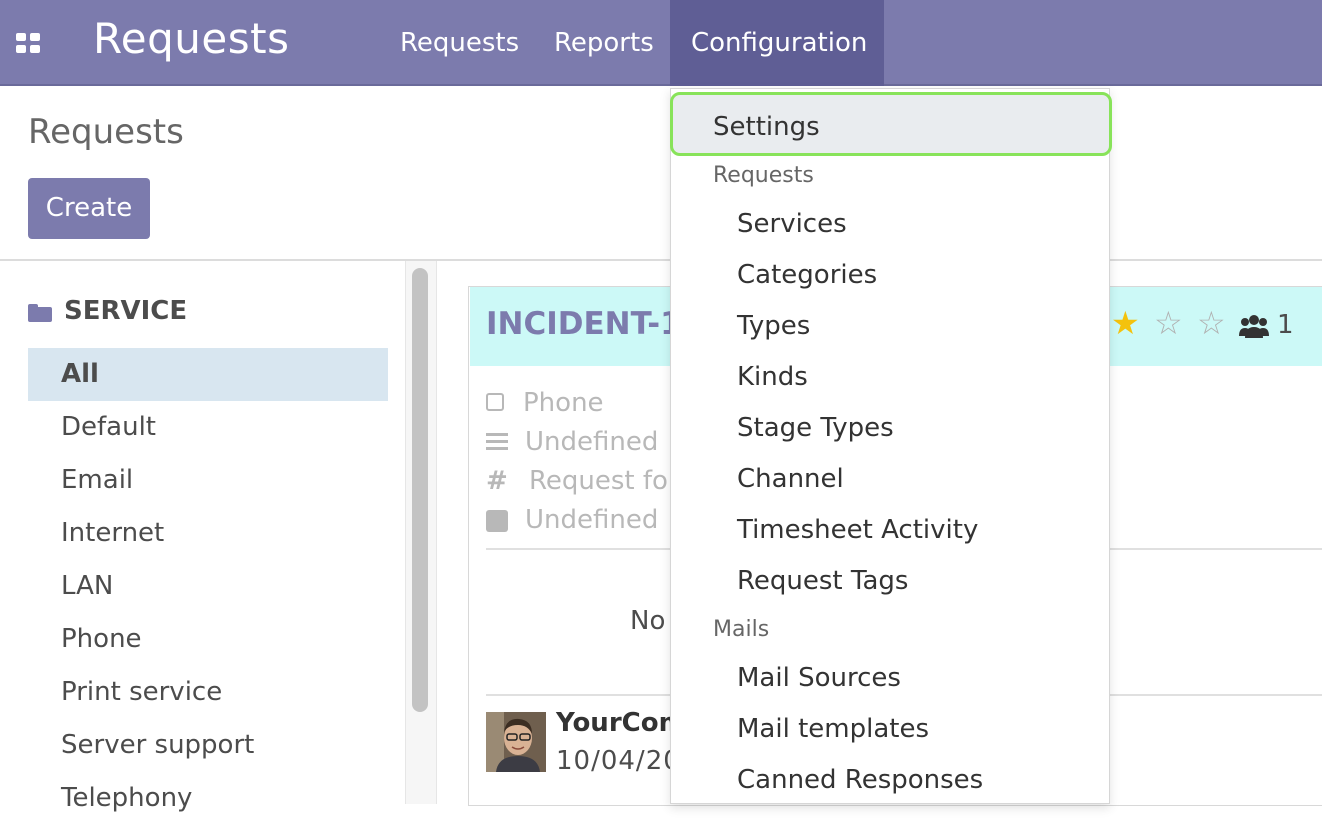  Describe the element at coordinates (158, 745) in the screenshot. I see `service-filter-label: Server support` at that location.